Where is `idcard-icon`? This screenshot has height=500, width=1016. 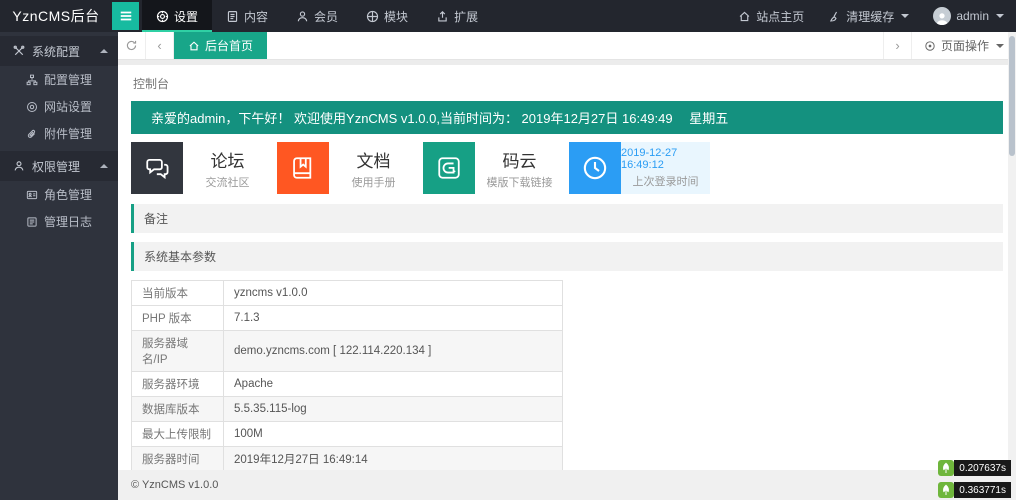
idcard-icon is located at coordinates (32, 195).